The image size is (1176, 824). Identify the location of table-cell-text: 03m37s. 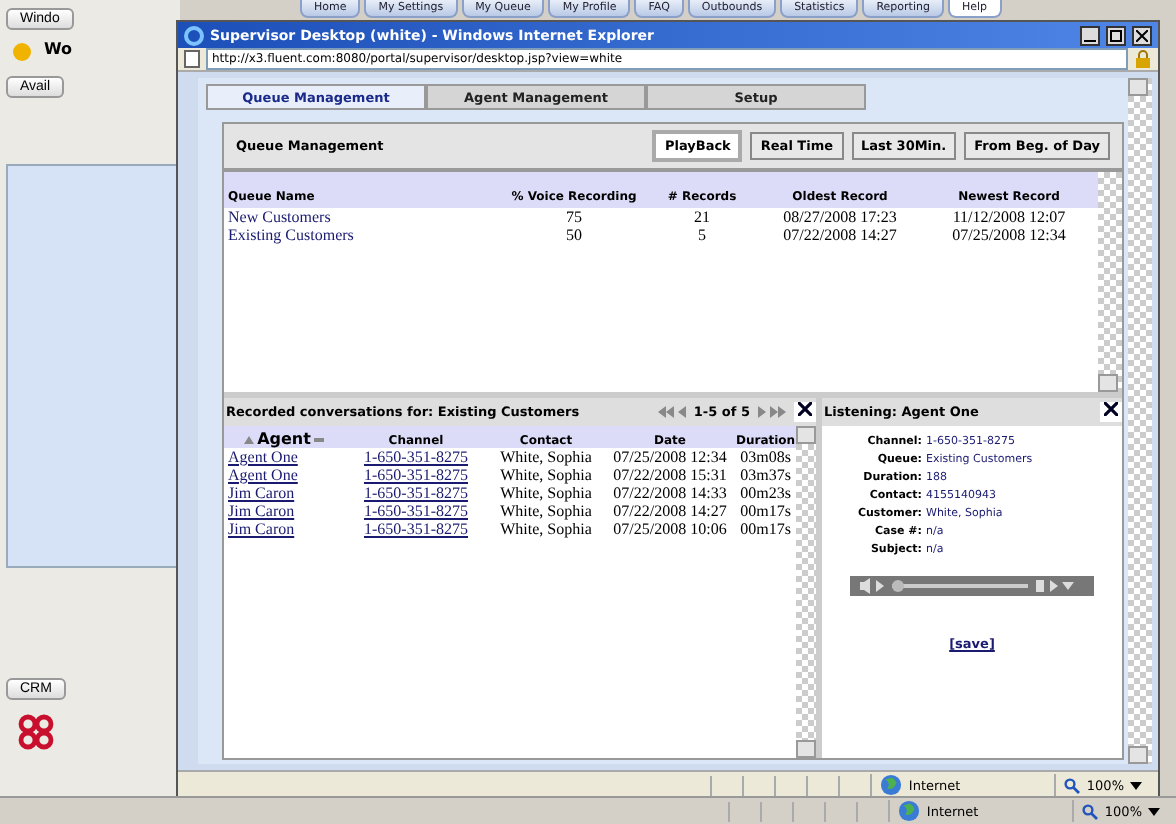
(765, 475).